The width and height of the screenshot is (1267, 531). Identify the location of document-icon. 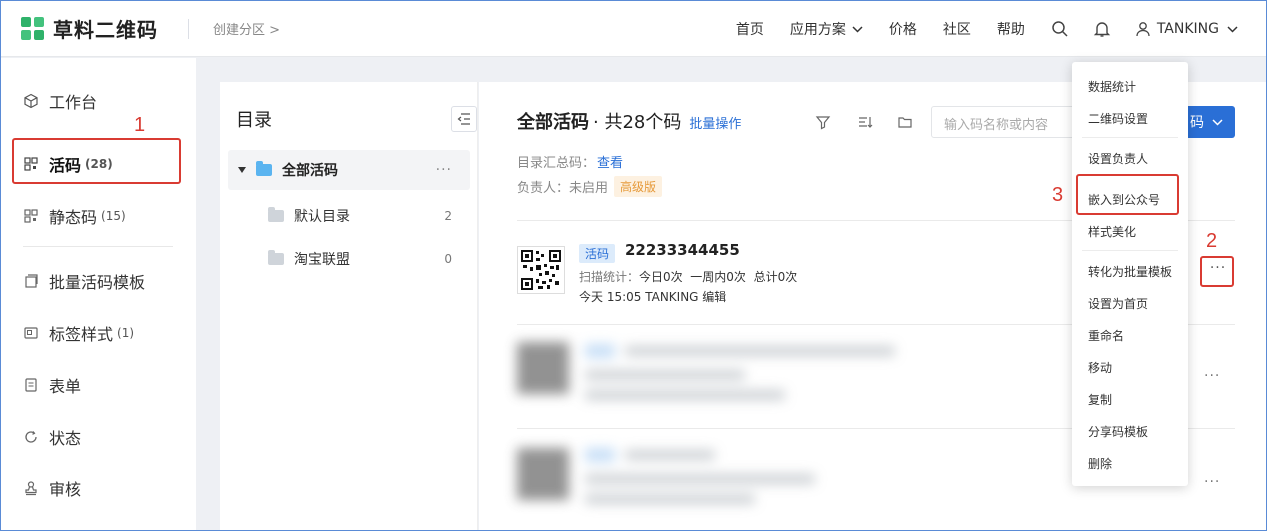
(31, 385).